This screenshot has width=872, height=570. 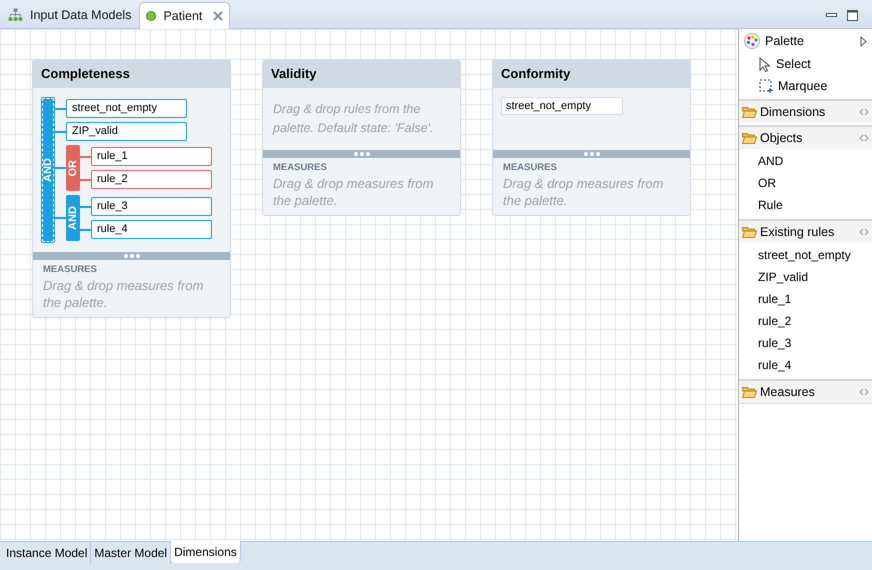 I want to click on palette-entry: rule_3, so click(x=805, y=343).